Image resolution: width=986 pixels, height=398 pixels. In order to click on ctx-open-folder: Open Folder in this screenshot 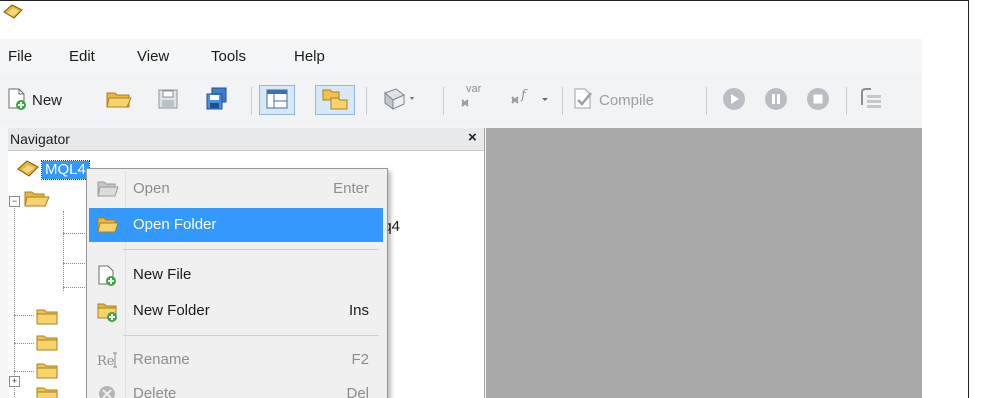, I will do `click(236, 225)`.